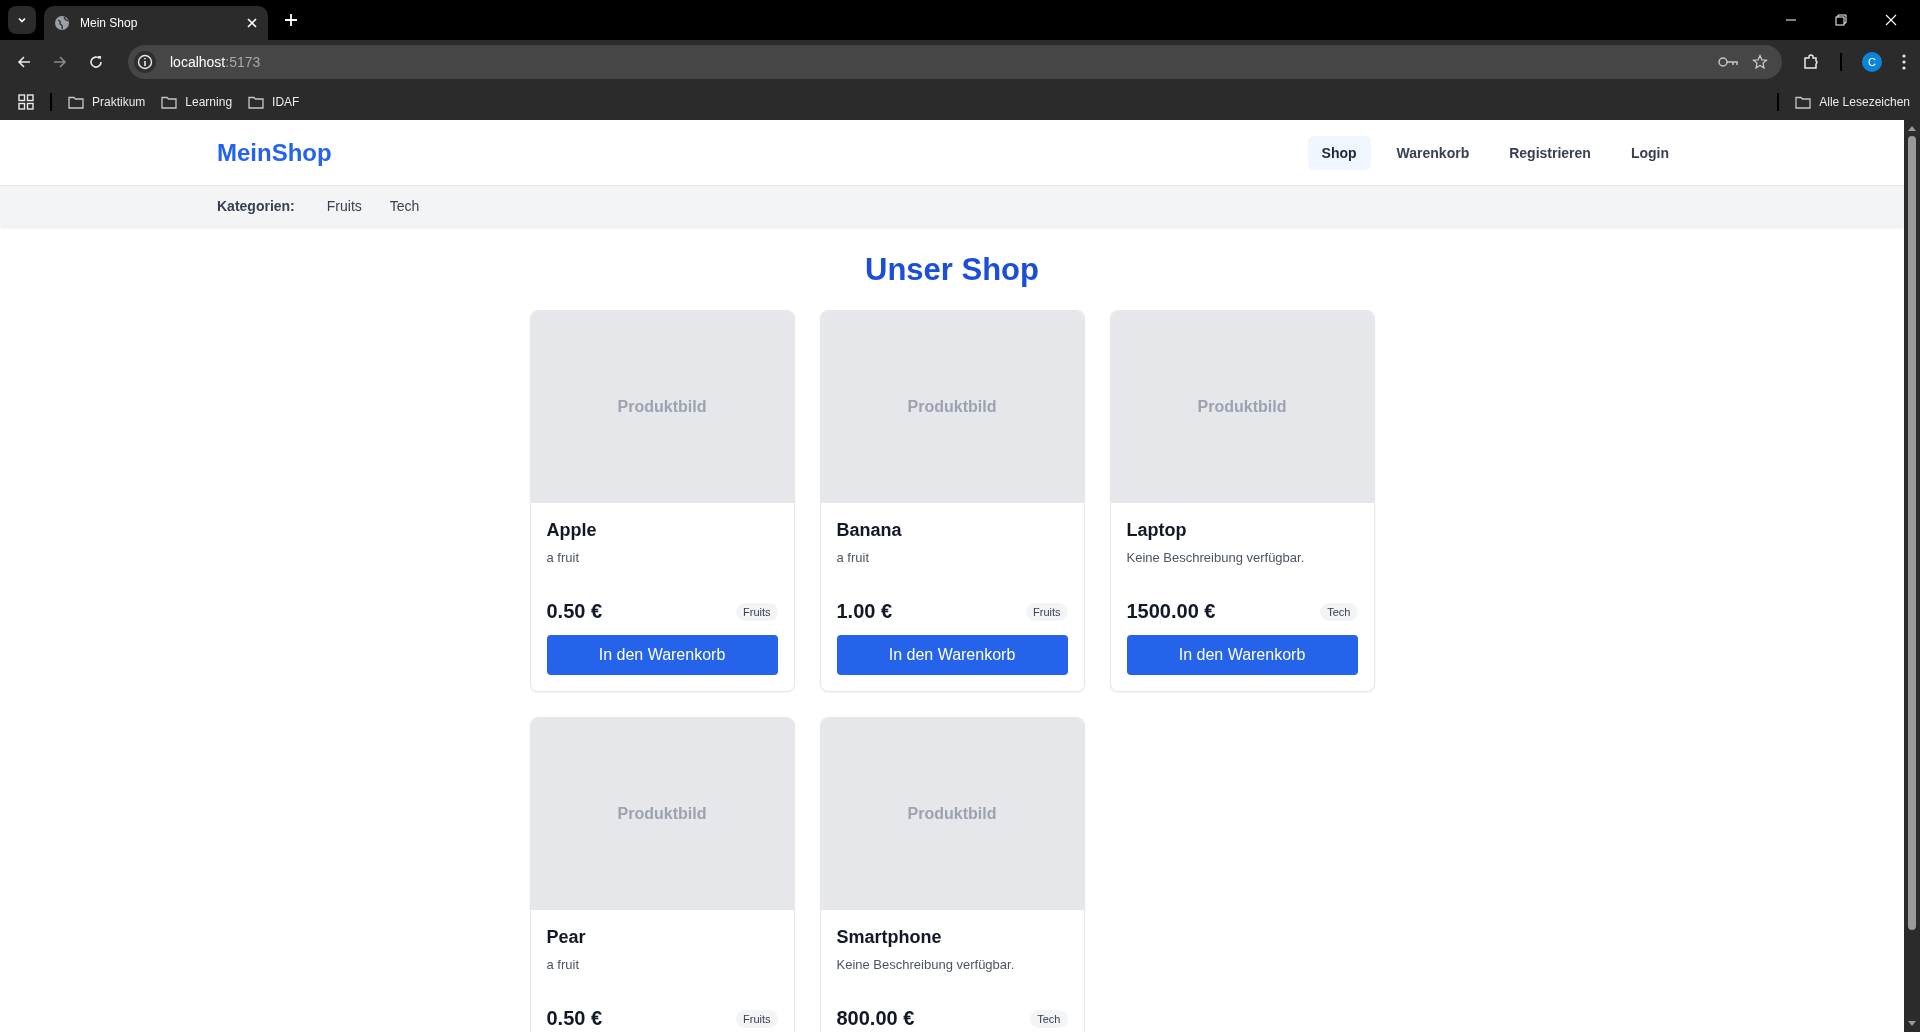 This screenshot has height=1032, width=1920. I want to click on product-price: 1.00 €, so click(864, 611).